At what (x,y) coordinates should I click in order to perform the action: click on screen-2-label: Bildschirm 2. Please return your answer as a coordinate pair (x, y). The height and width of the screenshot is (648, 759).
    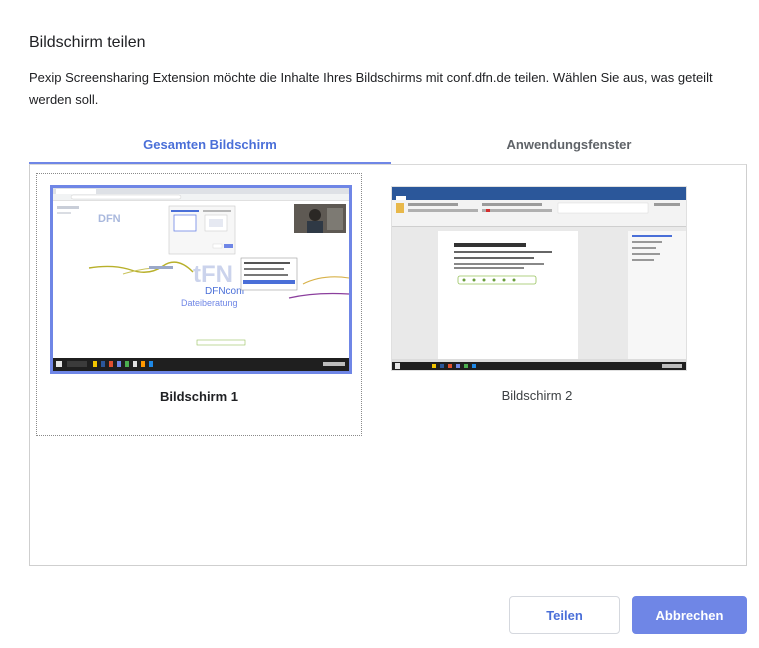
    Looking at the image, I should click on (537, 395).